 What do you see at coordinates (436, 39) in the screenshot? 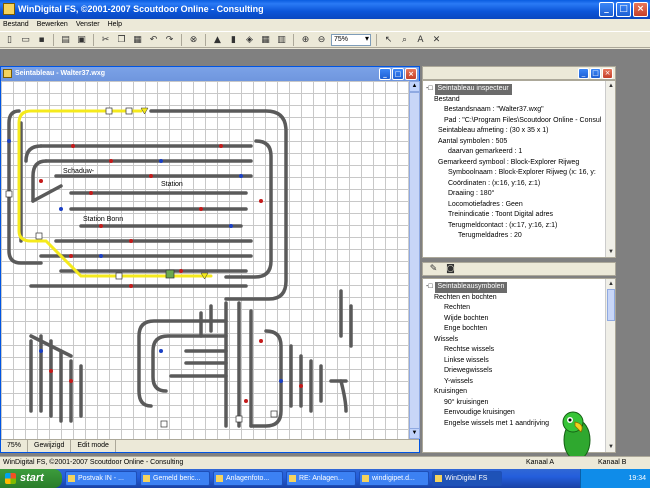
I see `tools-icon: ✕` at bounding box center [436, 39].